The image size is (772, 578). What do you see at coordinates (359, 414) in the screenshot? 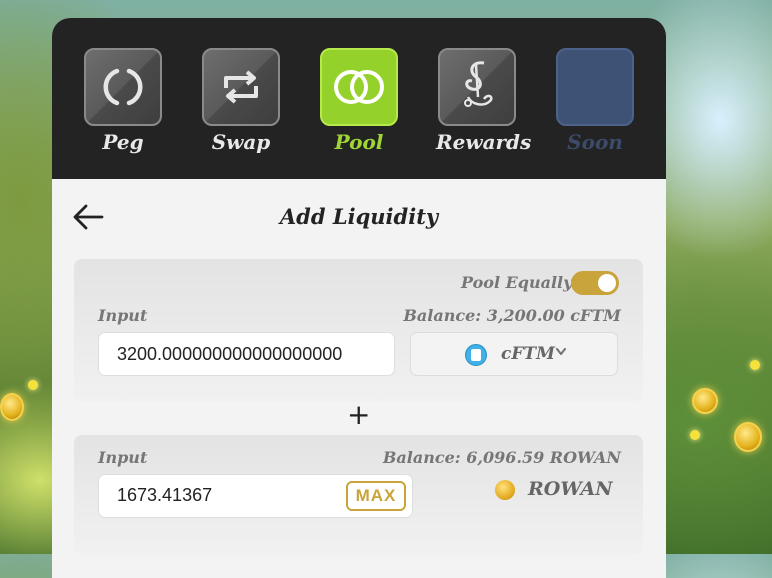
I see `plus-symbol: +` at bounding box center [359, 414].